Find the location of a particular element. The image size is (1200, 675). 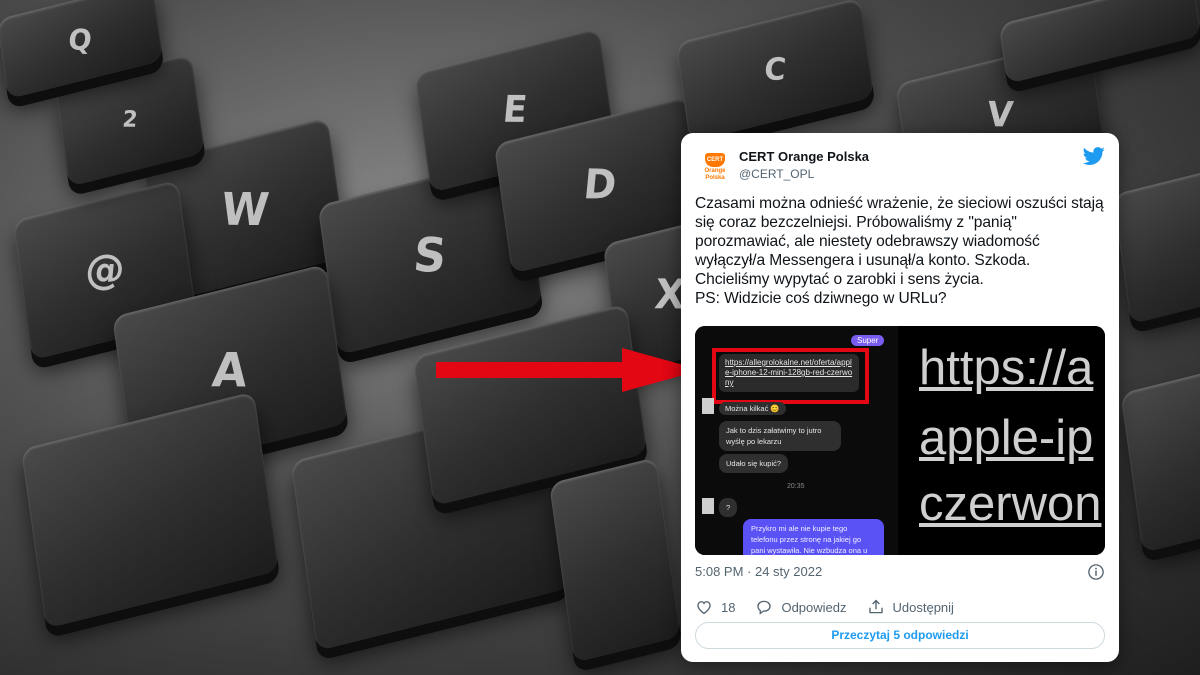

share-icon is located at coordinates (875, 606).